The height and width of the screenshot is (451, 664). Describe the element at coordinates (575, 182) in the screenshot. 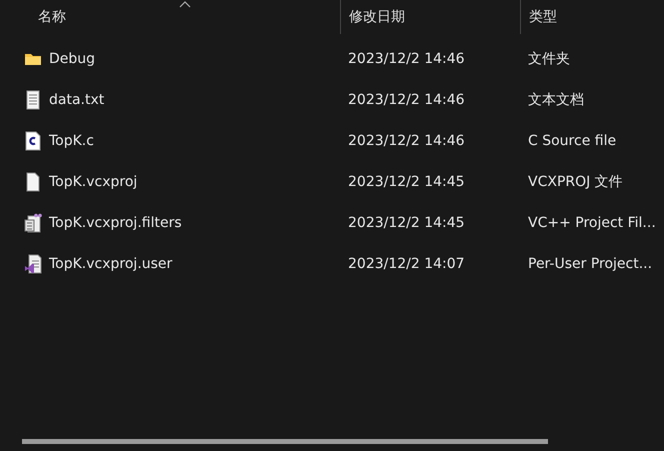

I see `file-type: VCXPROJ 文件` at that location.